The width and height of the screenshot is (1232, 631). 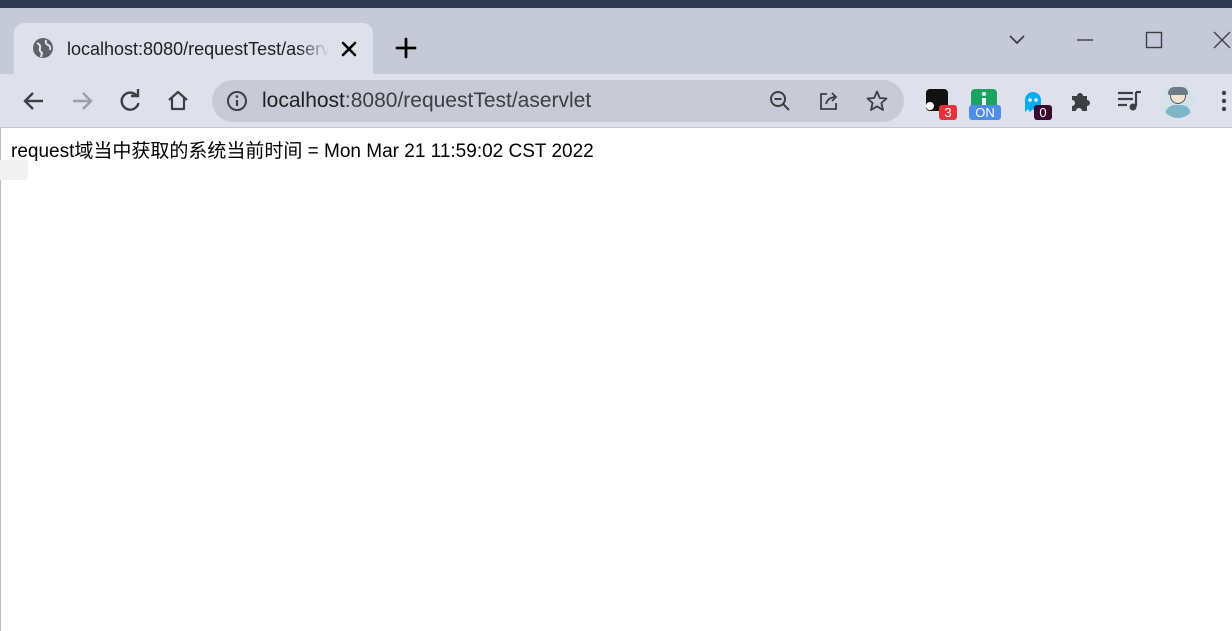 I want to click on extension-badge: 0, so click(x=1043, y=112).